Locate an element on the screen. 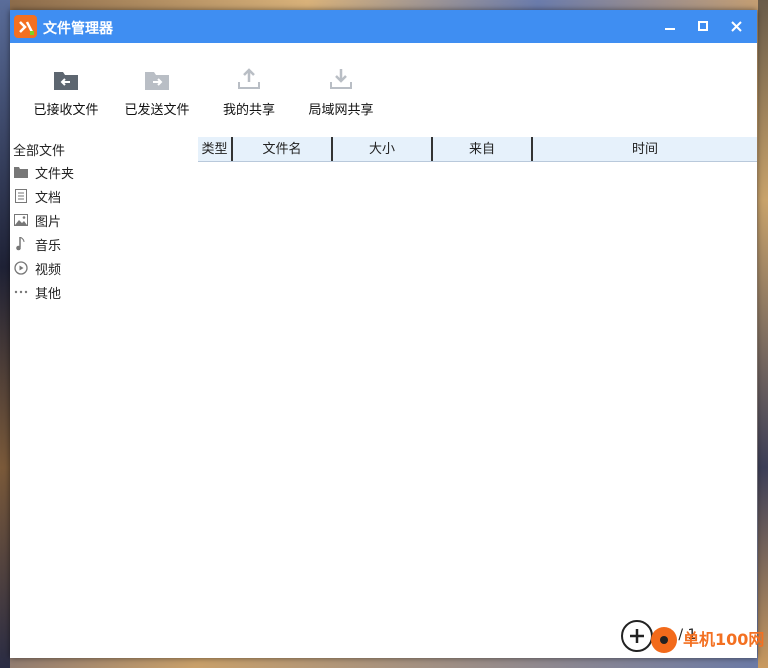 The image size is (768, 668). title-bar: 文件管理器 is located at coordinates (383, 26).